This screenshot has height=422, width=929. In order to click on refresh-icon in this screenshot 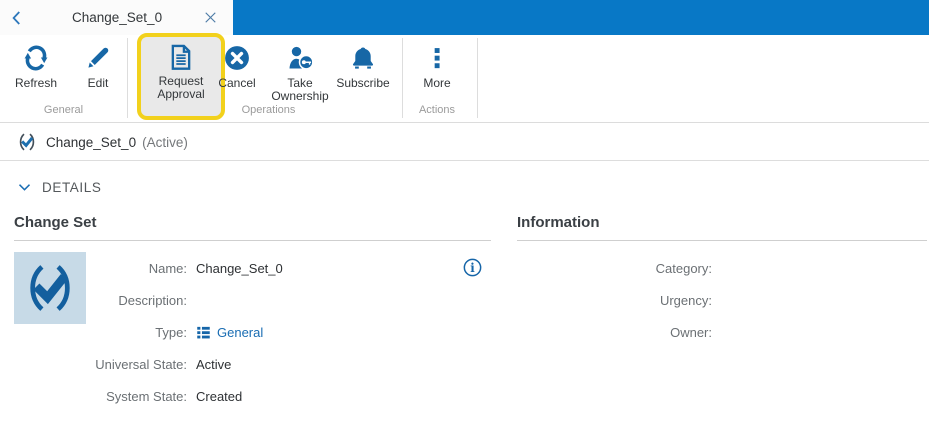, I will do `click(36, 58)`.